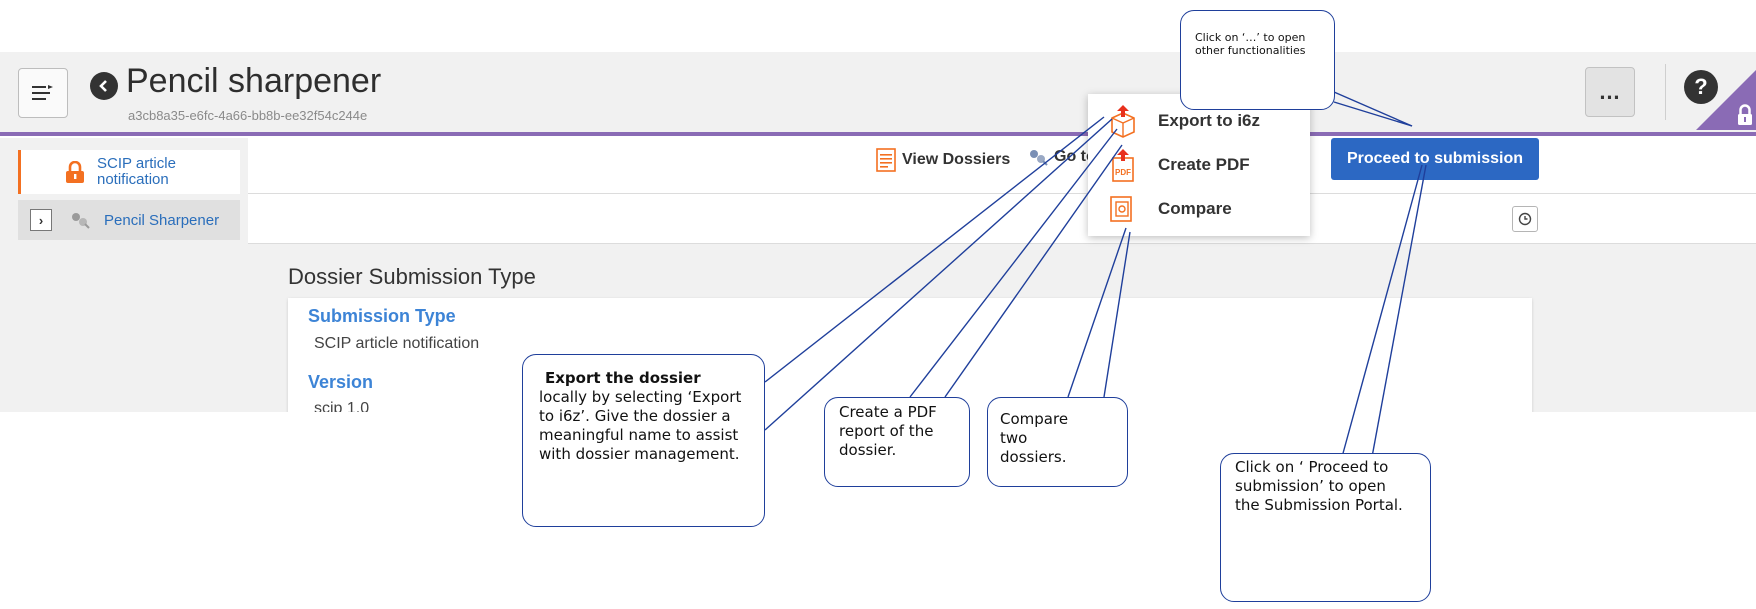 Image resolution: width=1756 pixels, height=609 pixels. I want to click on menu-item-create-pdf: PDF Create PDF, so click(1179, 165).